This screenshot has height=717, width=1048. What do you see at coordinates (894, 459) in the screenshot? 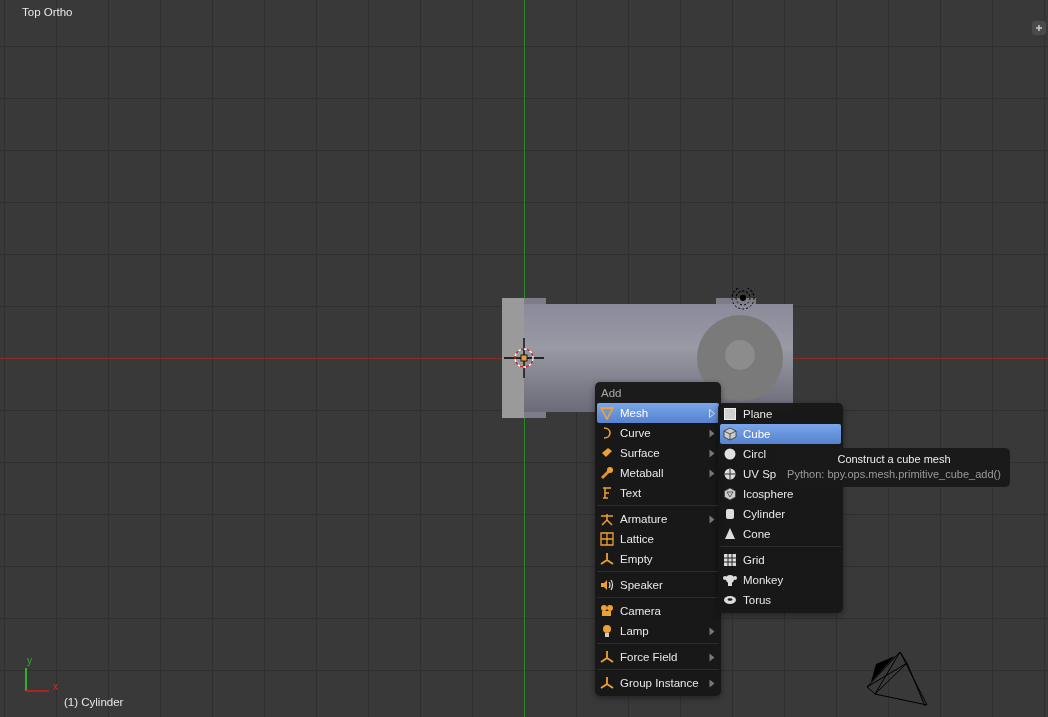
I see `tooltip-description: Construct a cube mesh` at bounding box center [894, 459].